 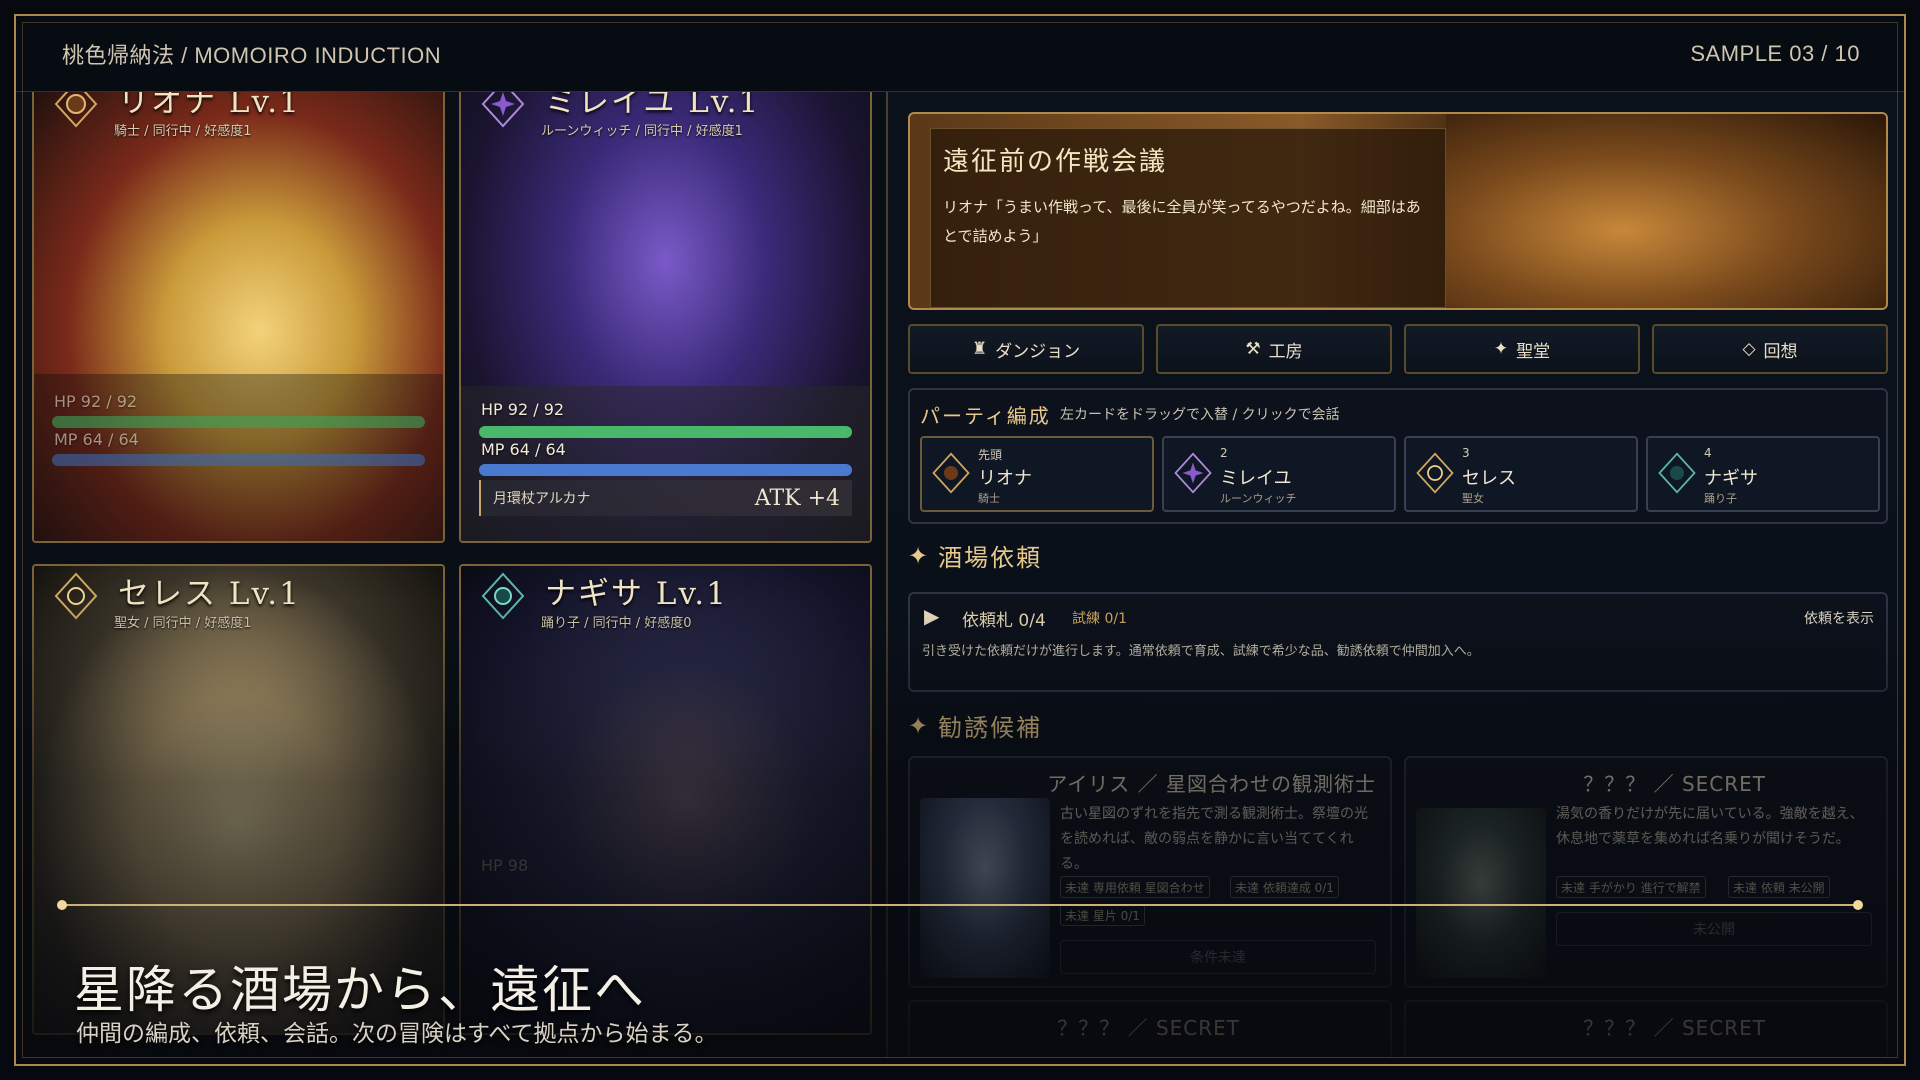 I want to click on requirement-tag: 未達 星片 0/1, so click(x=1102, y=915).